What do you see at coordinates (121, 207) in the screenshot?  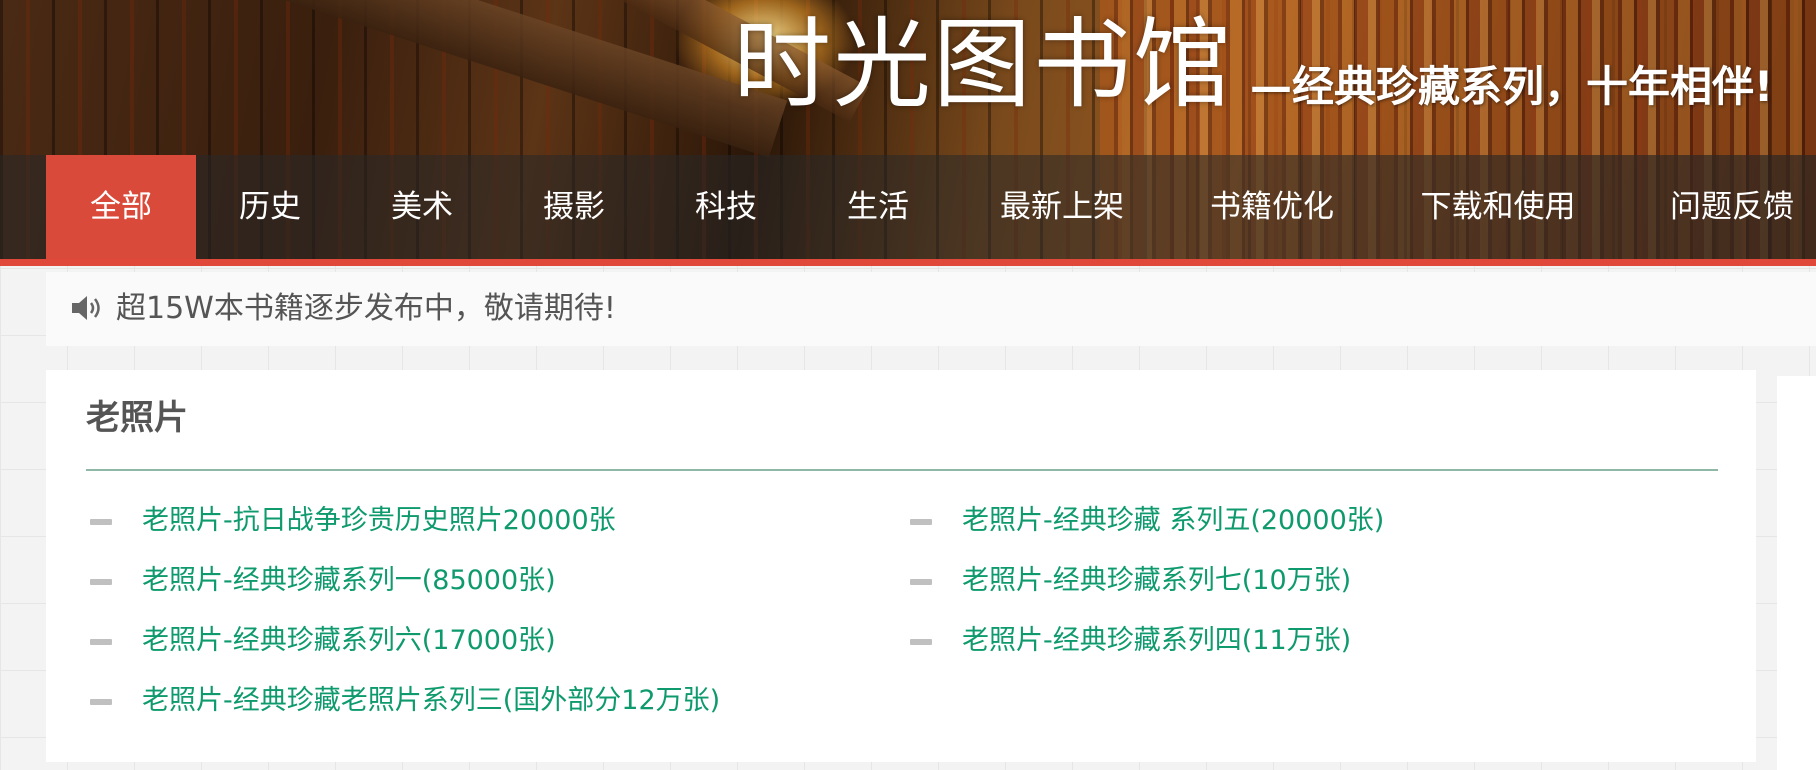 I see `nav-item-all: 全部` at bounding box center [121, 207].